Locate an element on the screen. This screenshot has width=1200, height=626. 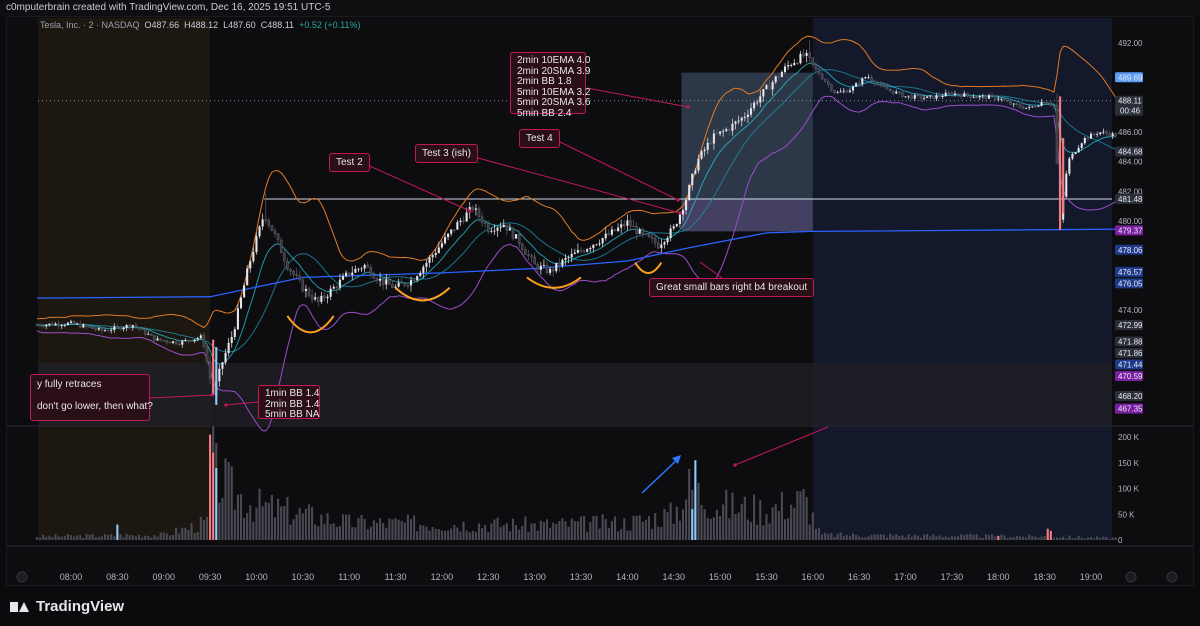
test4-annotation: Test 4 is located at coordinates (539, 138).